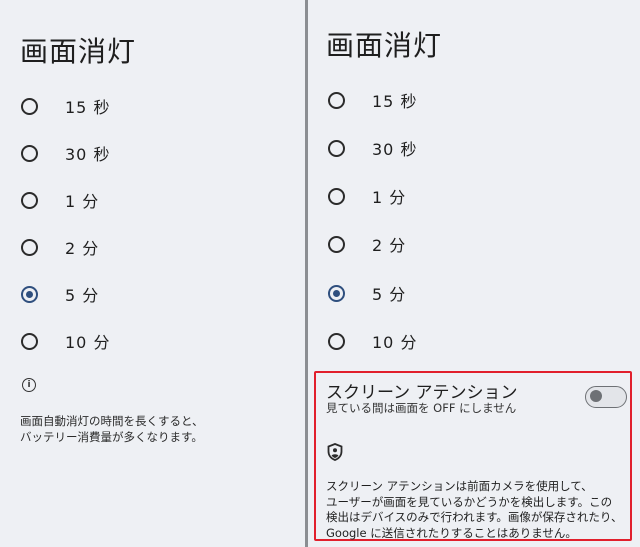  I want to click on info-icon: i, so click(29, 385).